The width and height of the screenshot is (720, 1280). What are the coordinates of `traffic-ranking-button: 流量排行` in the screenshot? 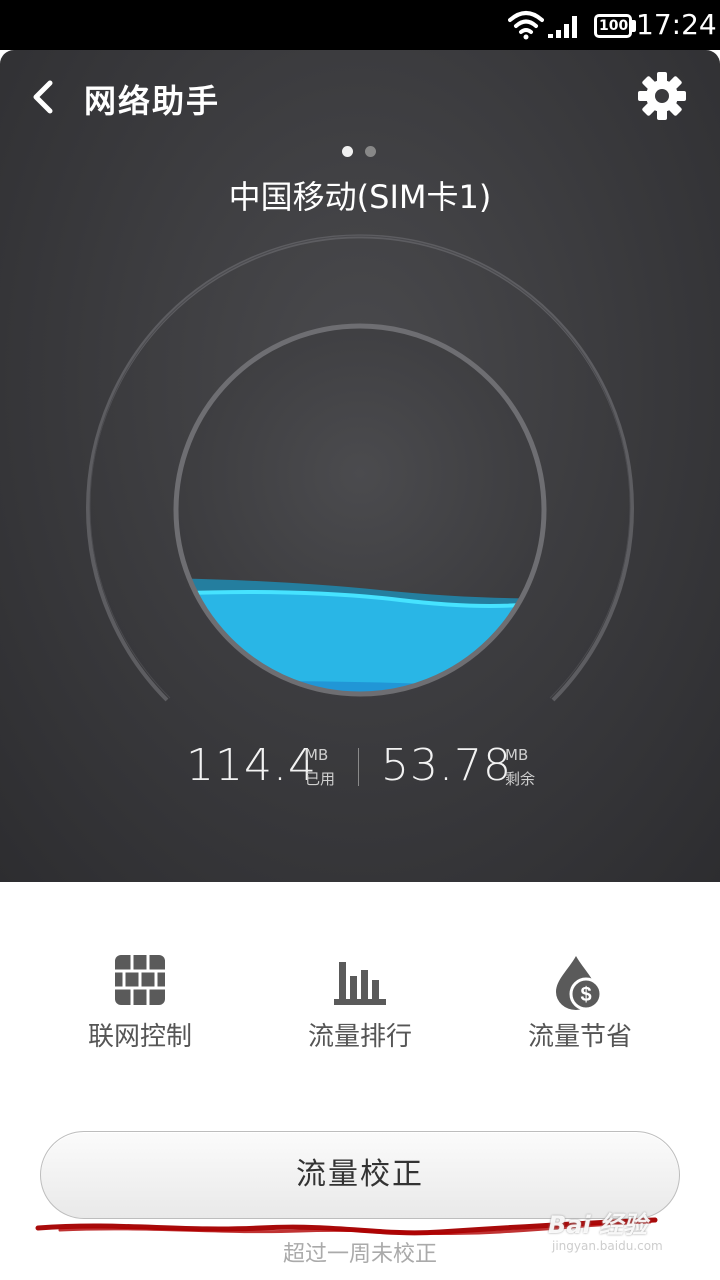 It's located at (360, 1005).